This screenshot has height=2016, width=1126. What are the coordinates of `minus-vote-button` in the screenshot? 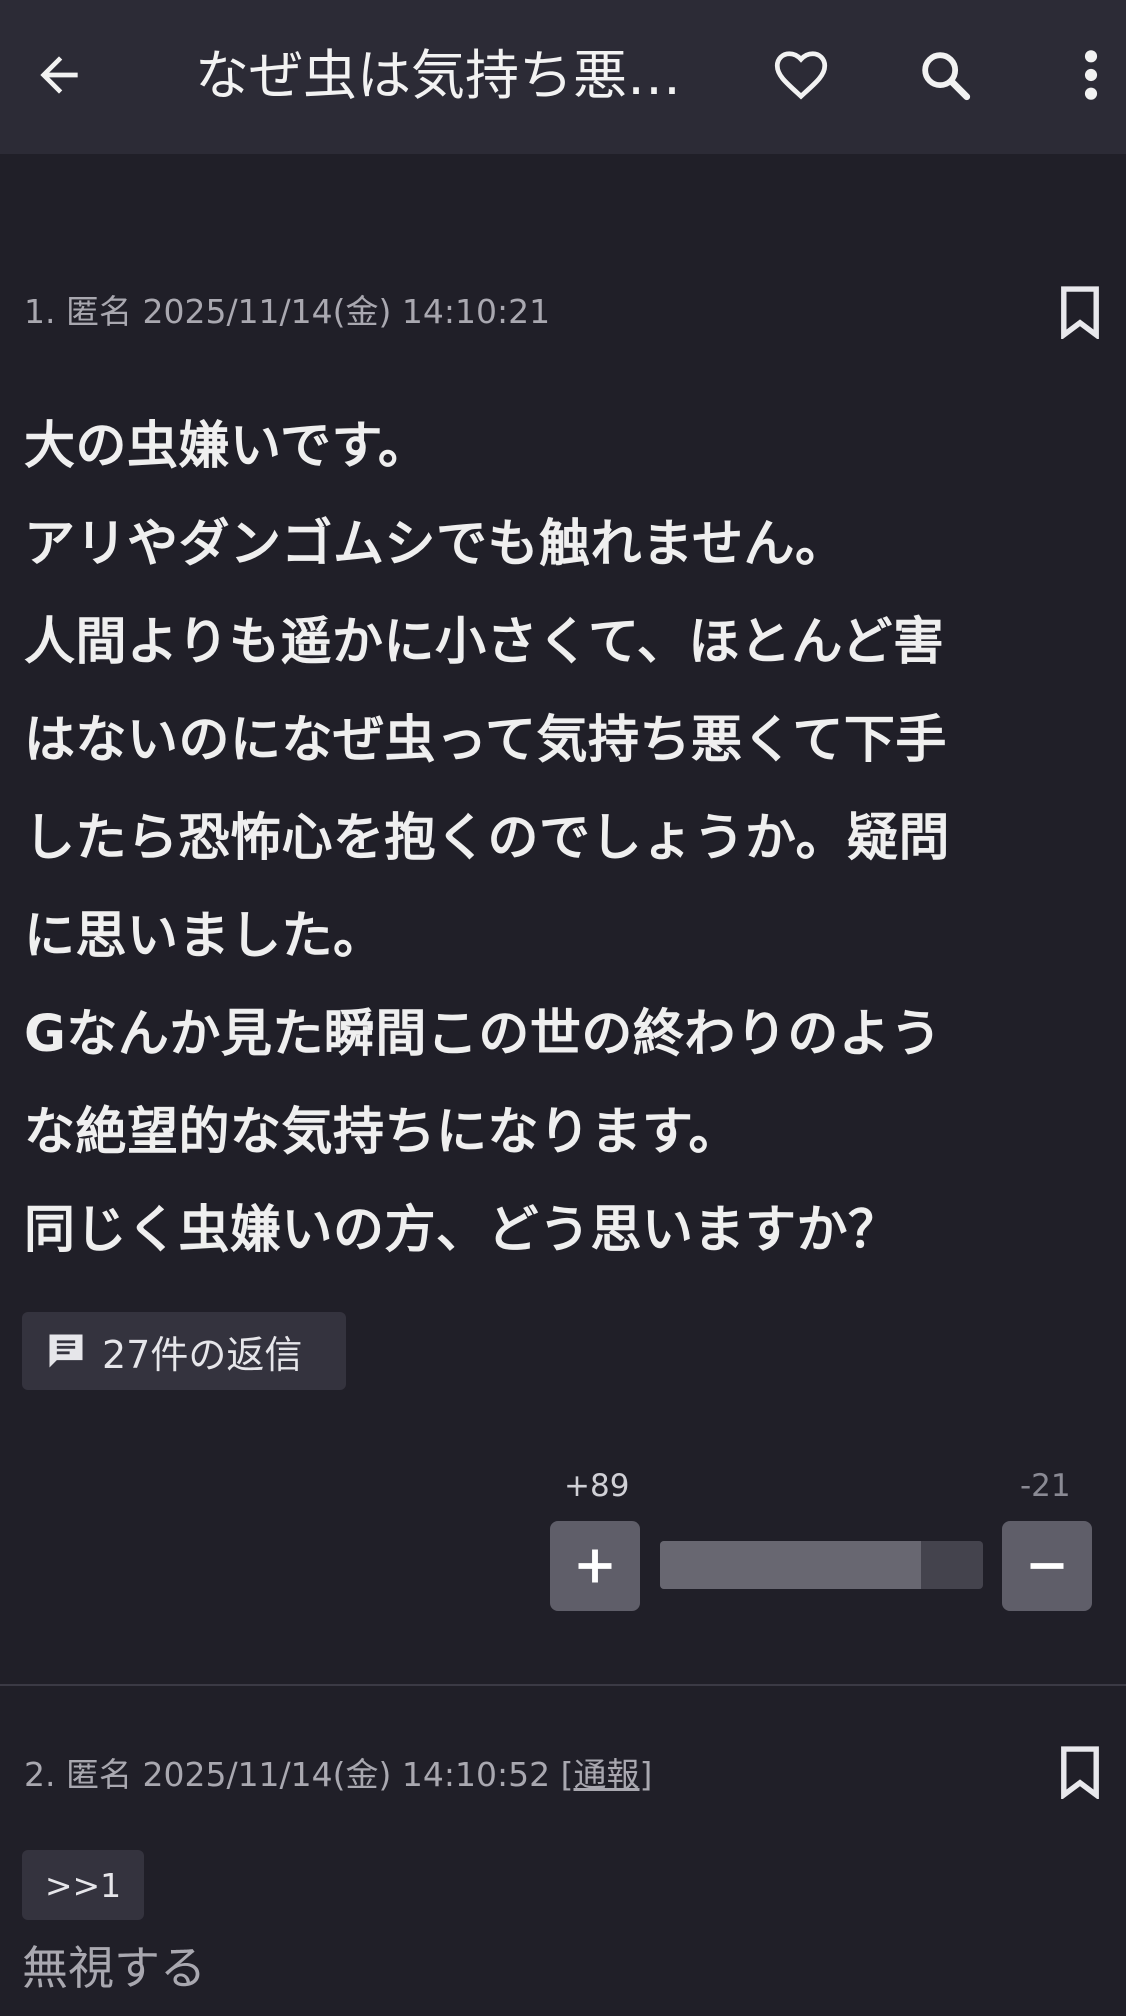 It's located at (1047, 1566).